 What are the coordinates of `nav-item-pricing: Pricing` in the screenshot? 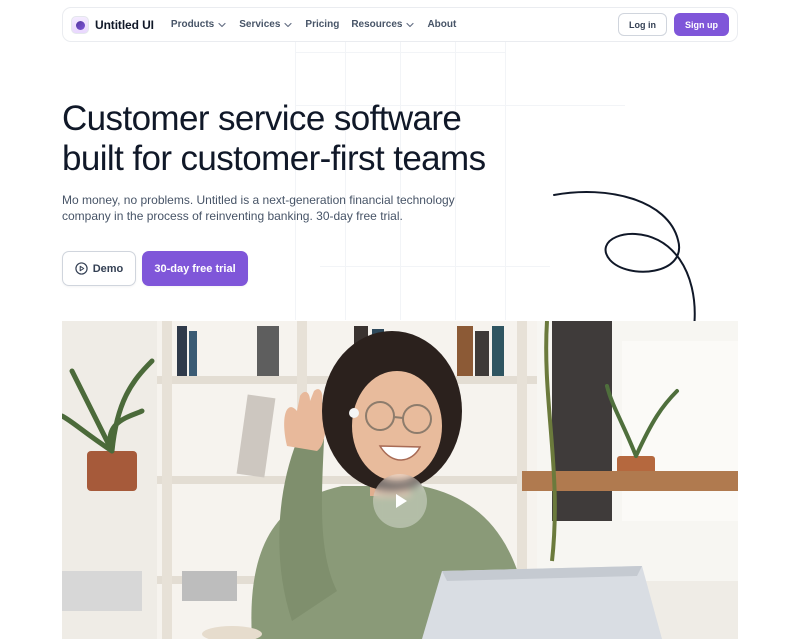 It's located at (322, 24).